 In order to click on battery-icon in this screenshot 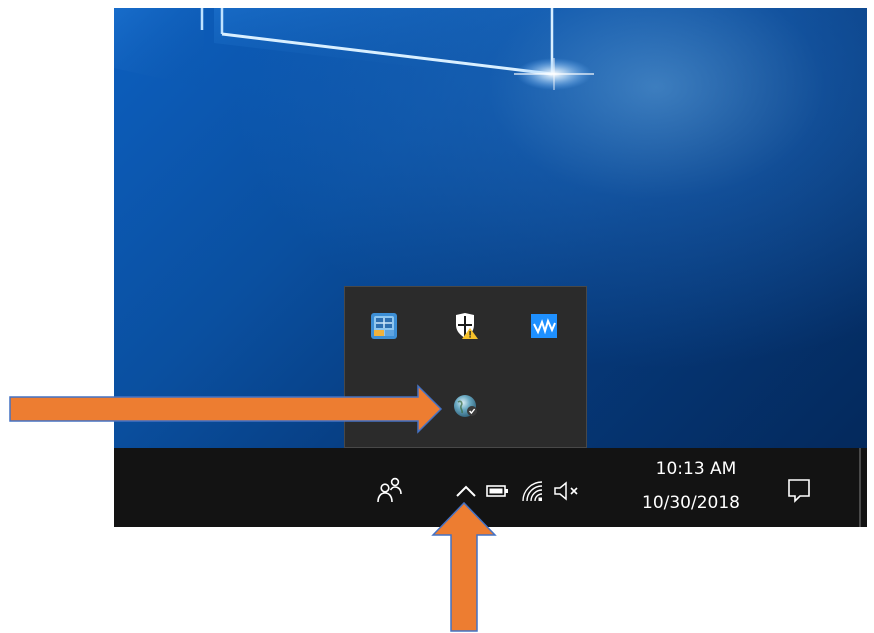, I will do `click(498, 491)`.